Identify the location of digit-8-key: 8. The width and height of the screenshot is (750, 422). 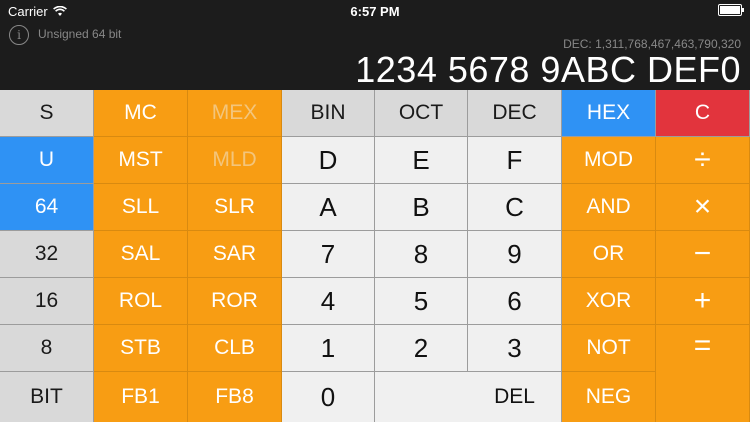
(421, 254).